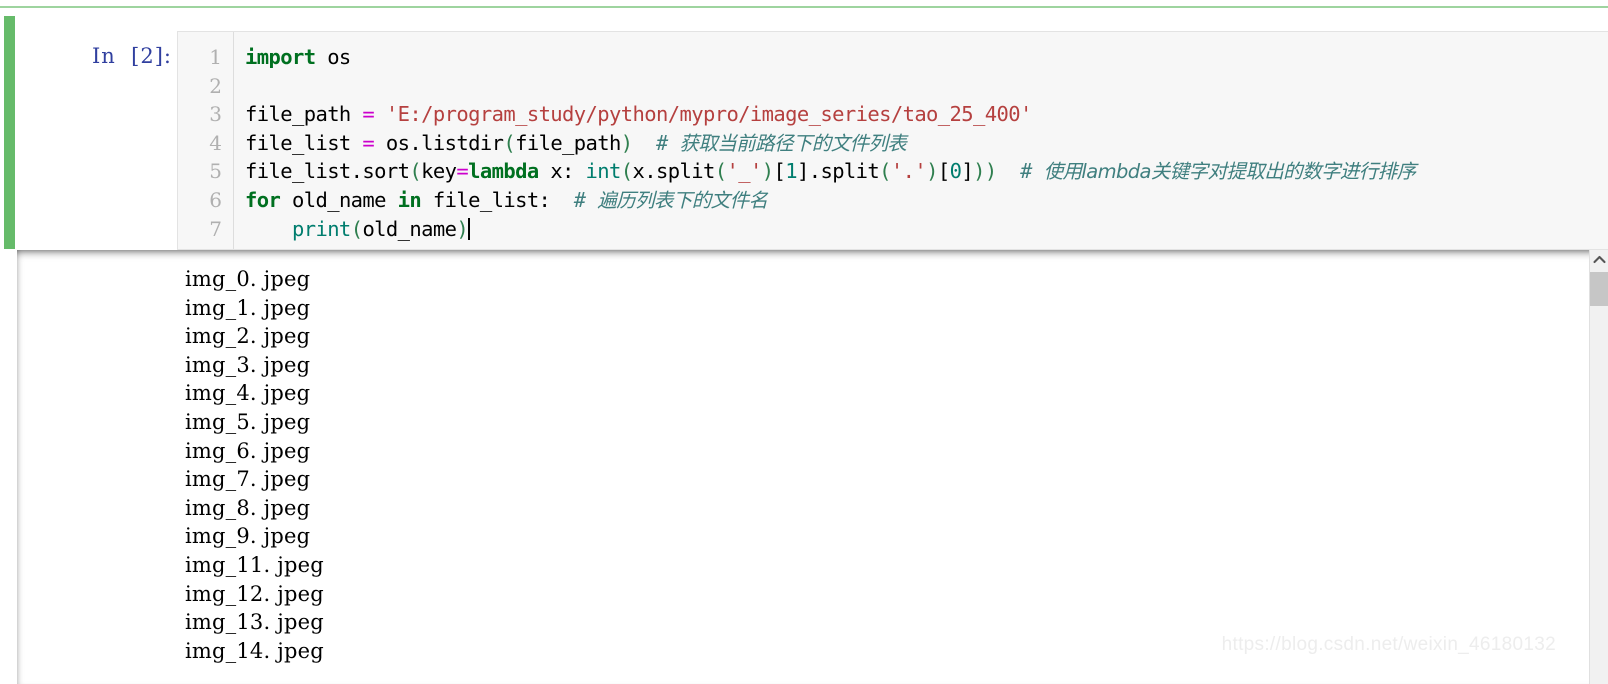  What do you see at coordinates (254, 650) in the screenshot?
I see `output-line: img_14. jpeg` at bounding box center [254, 650].